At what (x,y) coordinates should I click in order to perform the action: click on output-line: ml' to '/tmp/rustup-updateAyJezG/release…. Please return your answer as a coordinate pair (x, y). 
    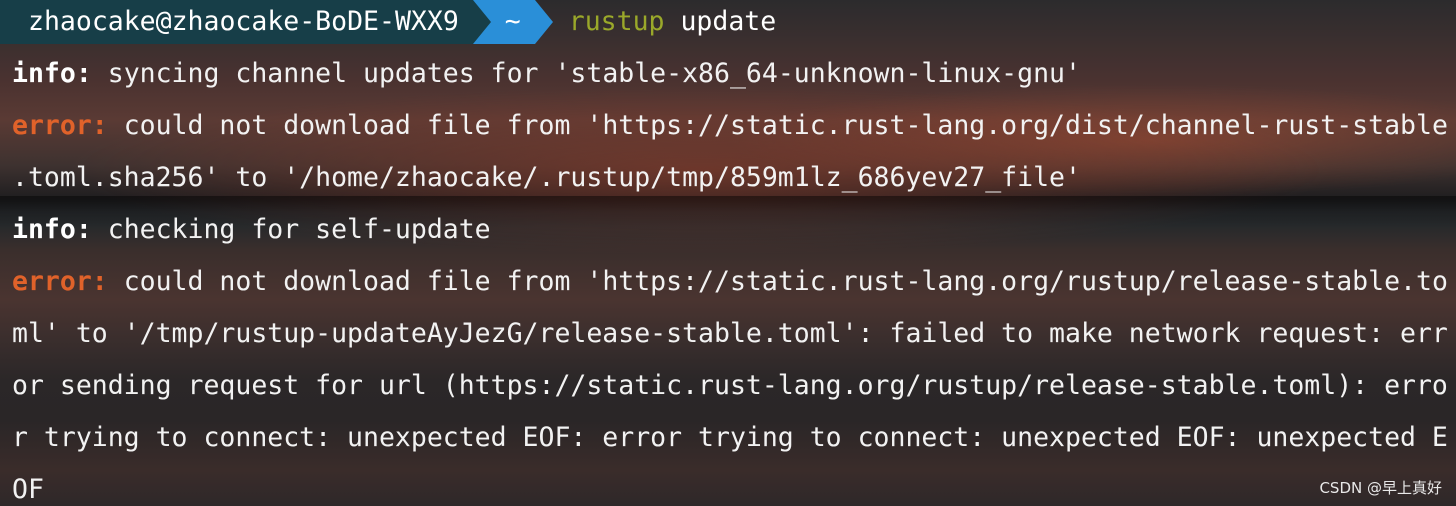
    Looking at the image, I should click on (730, 334).